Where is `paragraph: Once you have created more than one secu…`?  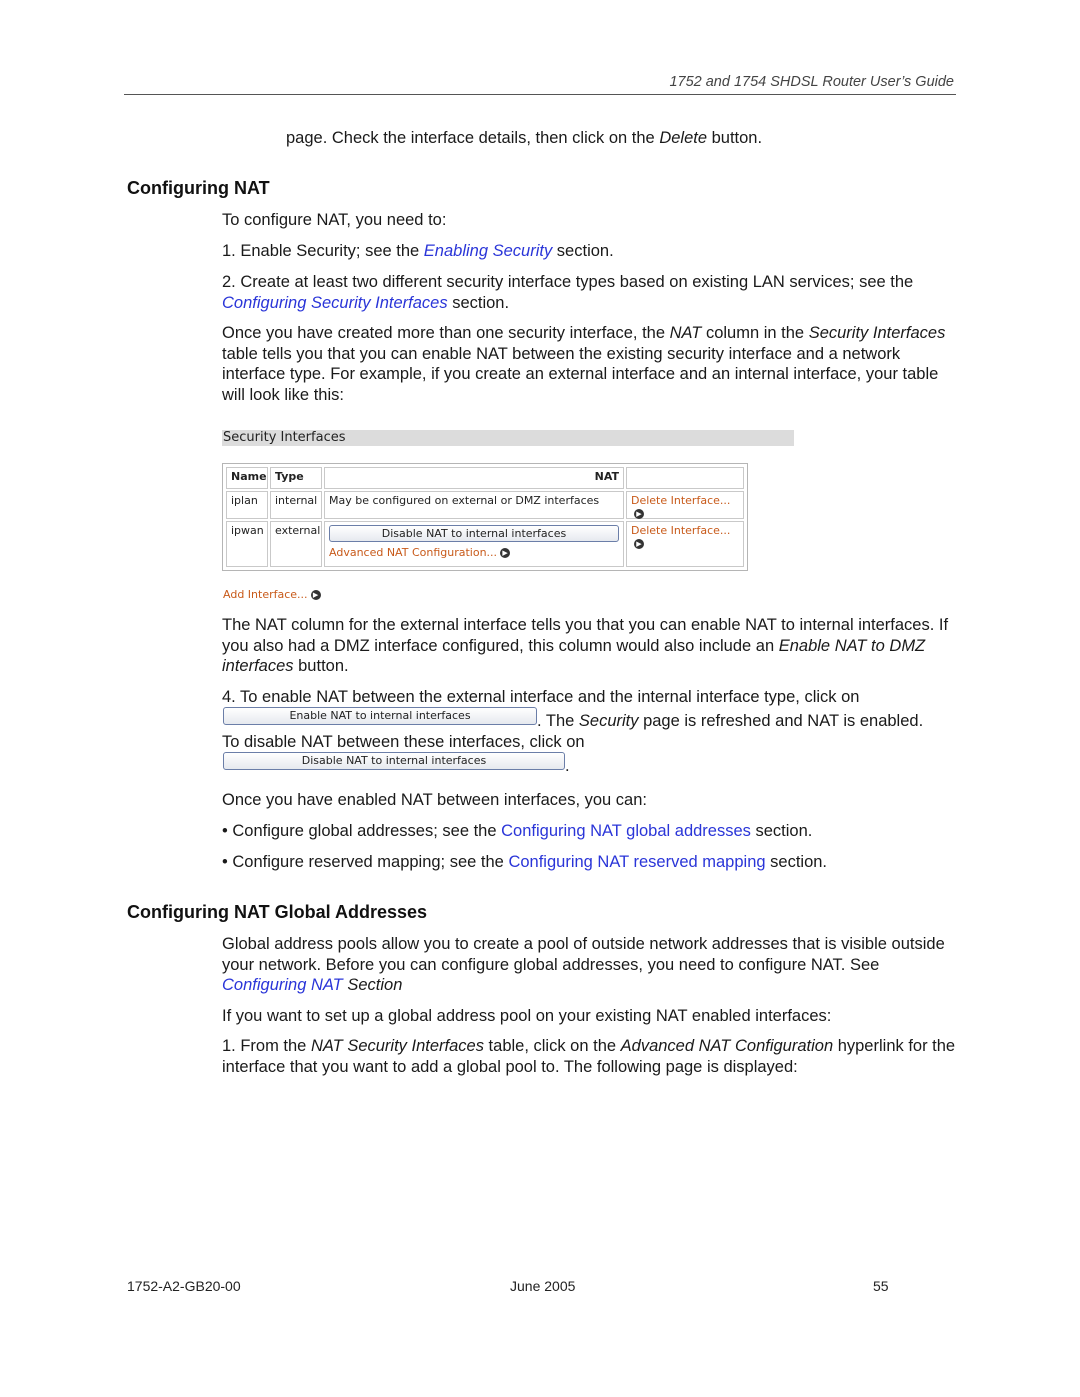
paragraph: Once you have created more than one secu… is located at coordinates (584, 364).